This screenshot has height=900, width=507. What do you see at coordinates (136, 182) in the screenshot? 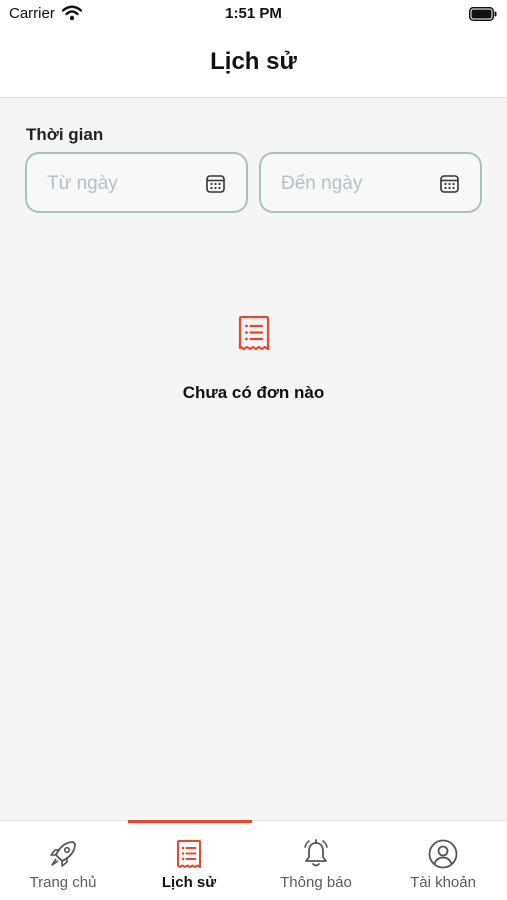
I see `from-date-field: Từ ngày` at bounding box center [136, 182].